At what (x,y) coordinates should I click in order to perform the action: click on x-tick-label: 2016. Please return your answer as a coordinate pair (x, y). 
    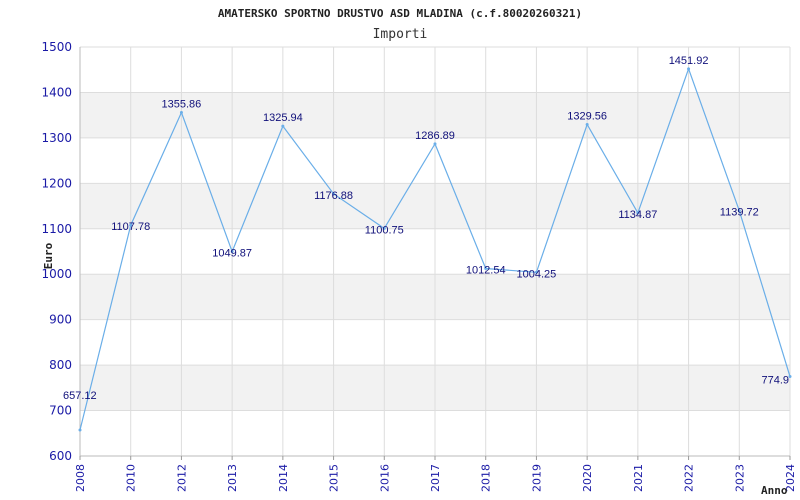
    Looking at the image, I should click on (384, 478).